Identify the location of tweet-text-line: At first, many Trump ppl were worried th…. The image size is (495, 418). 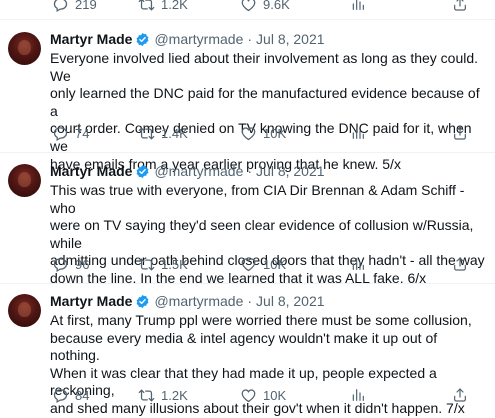
(261, 320).